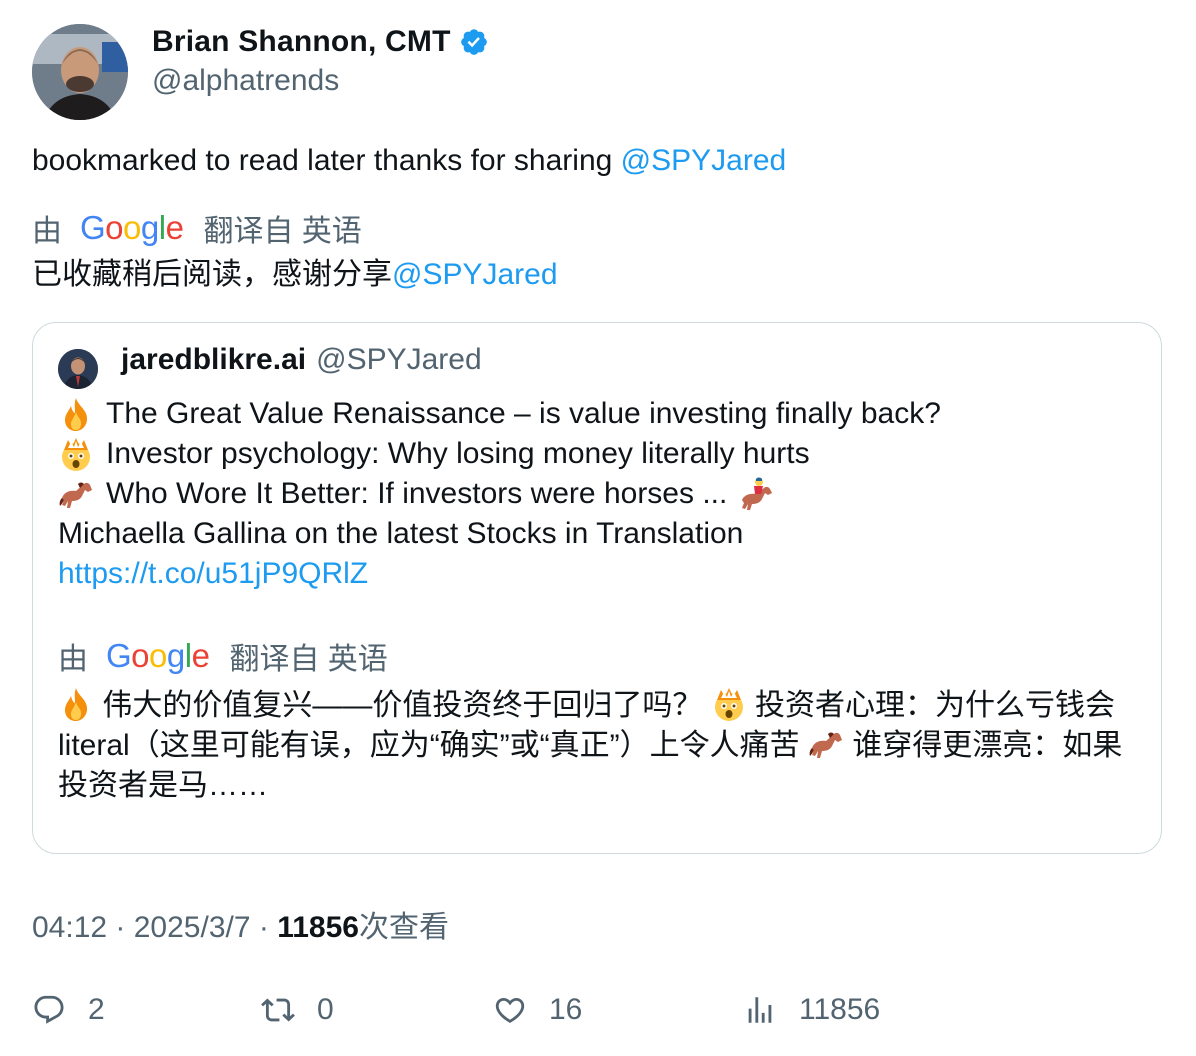 Image resolution: width=1196 pixels, height=1056 pixels. I want to click on like-button: 16, so click(537, 1010).